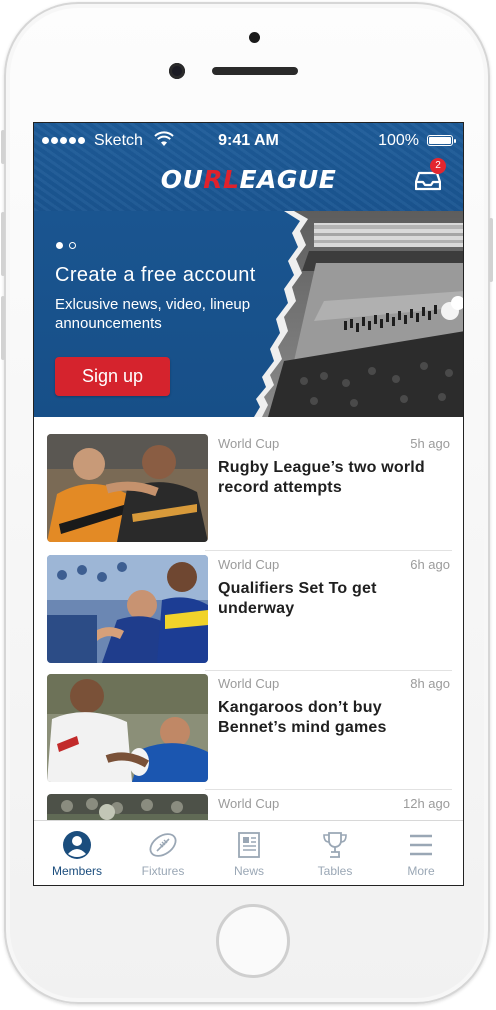  I want to click on status-bar: Sketch 9:41 AM 100%, so click(248, 141).